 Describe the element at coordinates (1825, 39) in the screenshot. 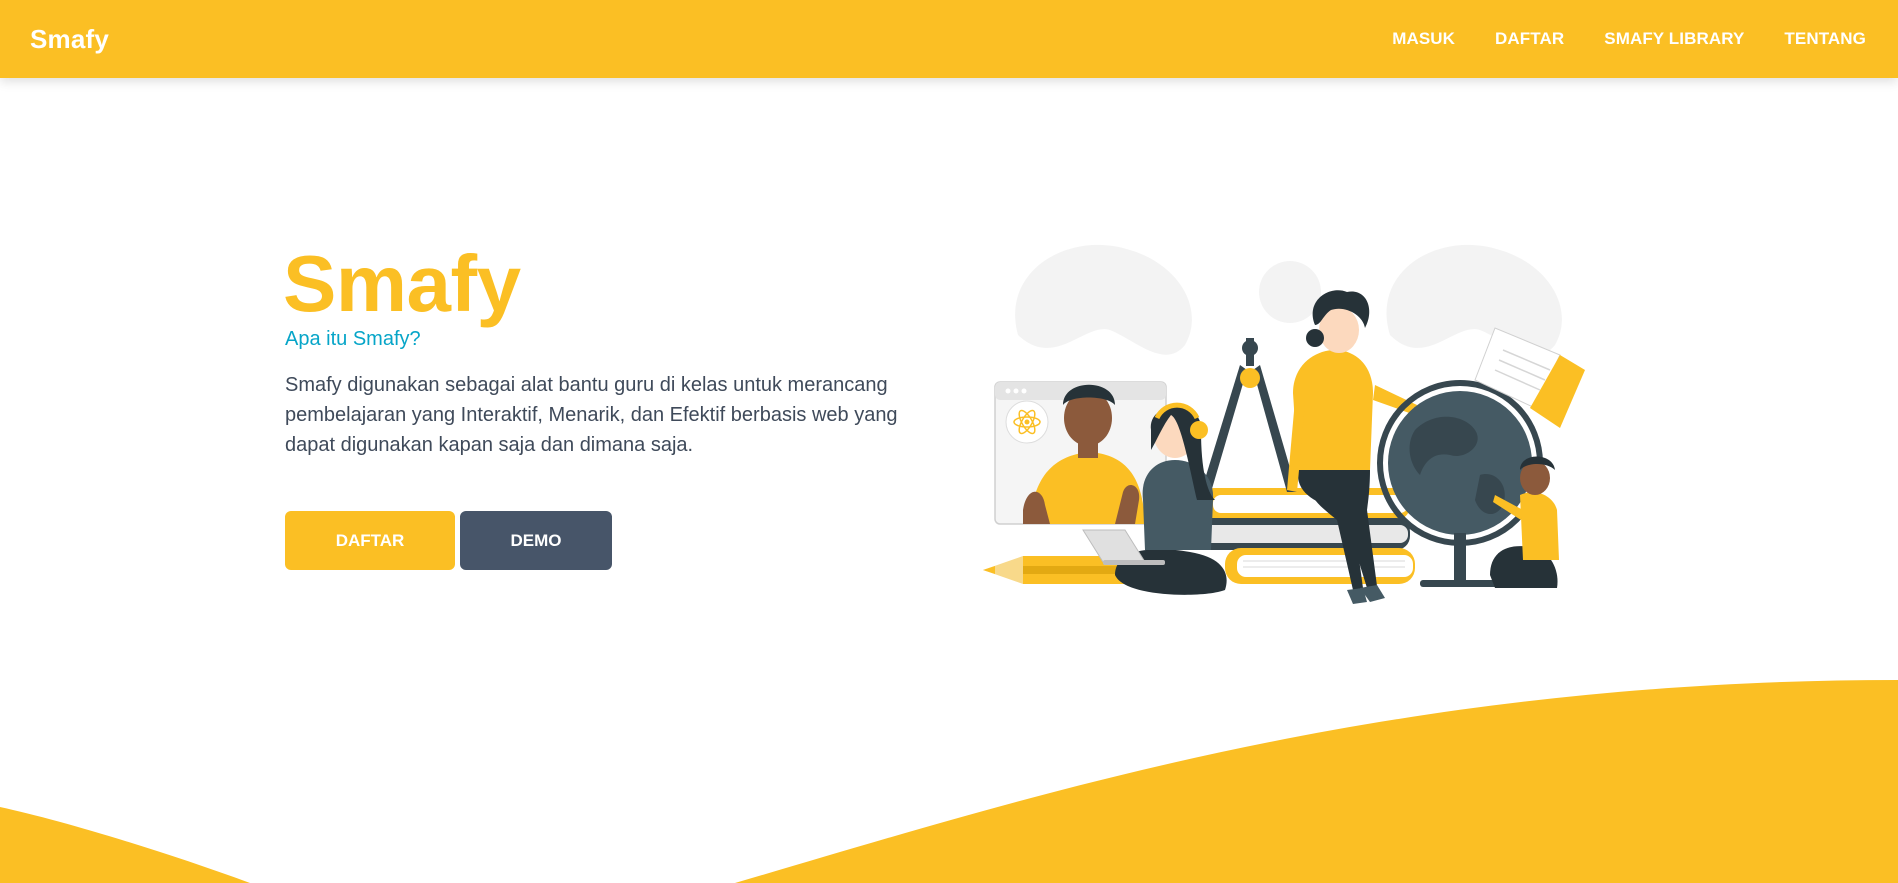

I see `nav-link-tentang: TENTANG` at that location.